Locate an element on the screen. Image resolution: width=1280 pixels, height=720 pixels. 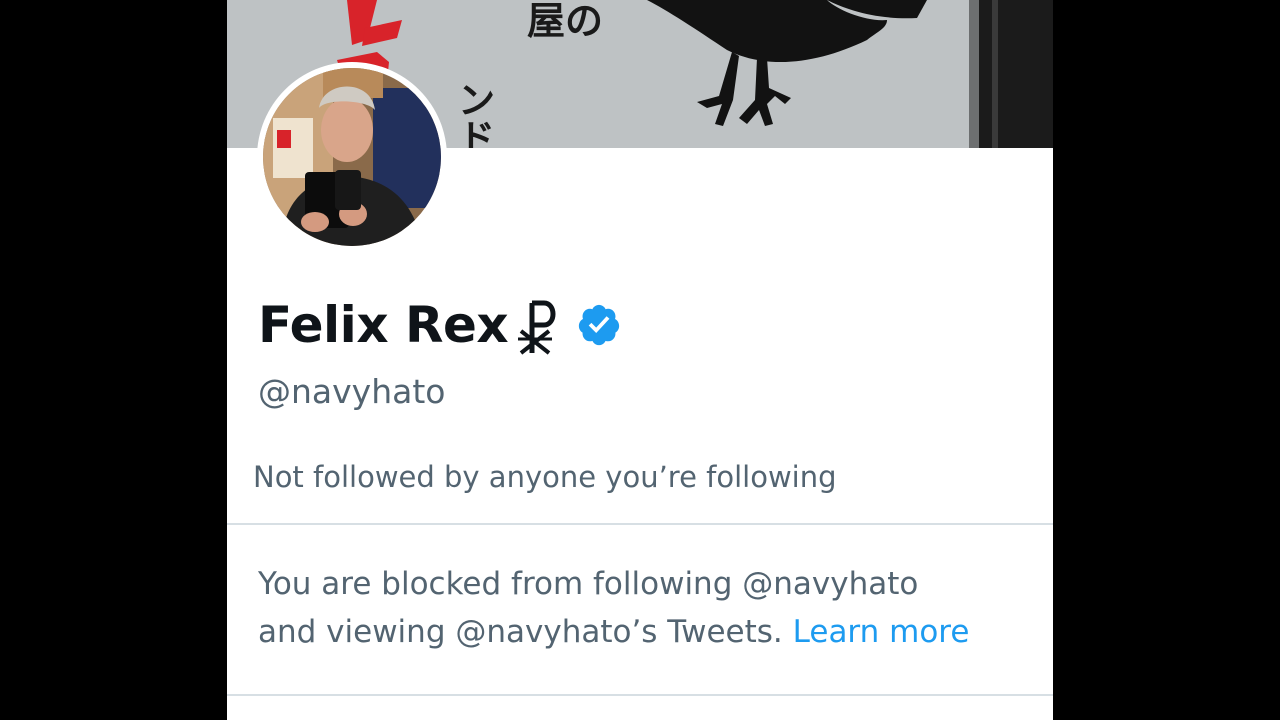
avatar-photo is located at coordinates (352, 157).